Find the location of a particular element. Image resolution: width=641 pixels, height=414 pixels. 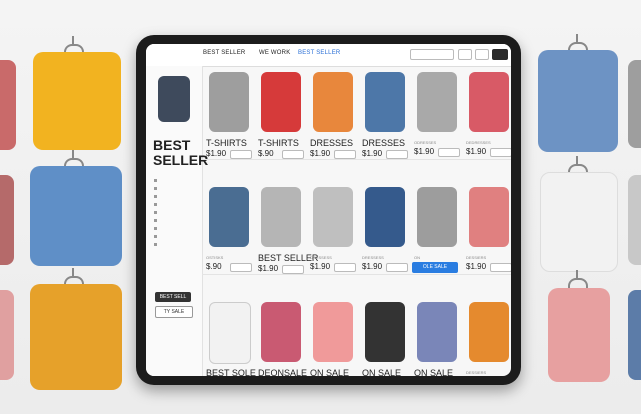

product-small-label: ON is located at coordinates (417, 257).